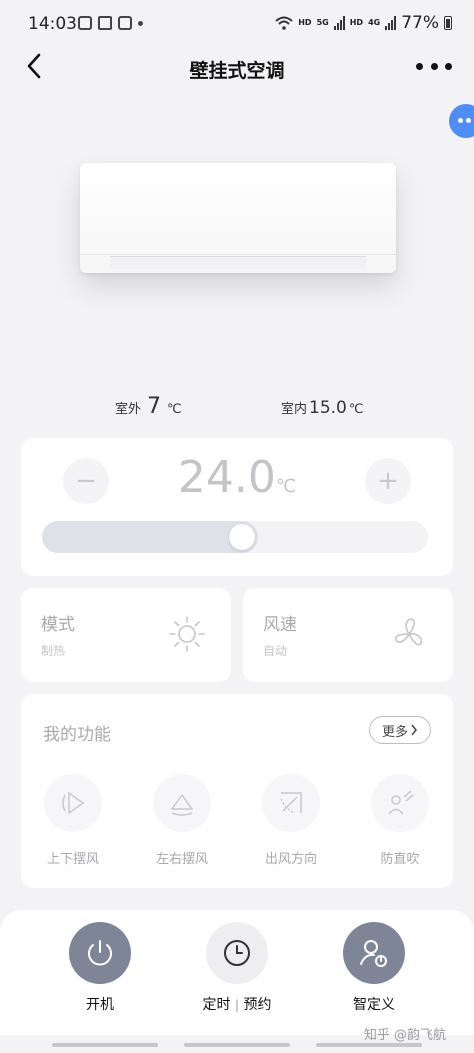 This screenshot has width=474, height=1053. I want to click on page-title: 壁挂式空调, so click(237, 71).